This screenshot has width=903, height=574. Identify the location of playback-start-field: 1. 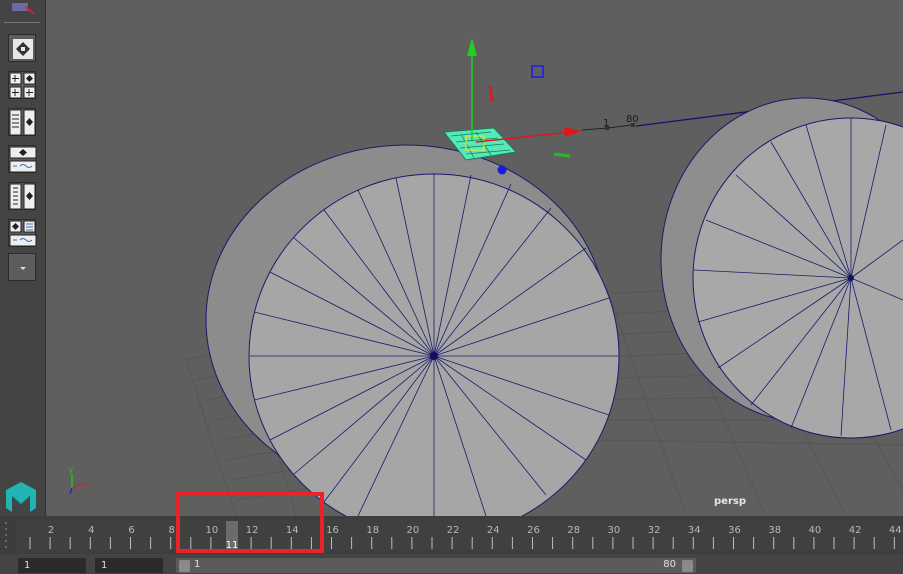
(129, 565).